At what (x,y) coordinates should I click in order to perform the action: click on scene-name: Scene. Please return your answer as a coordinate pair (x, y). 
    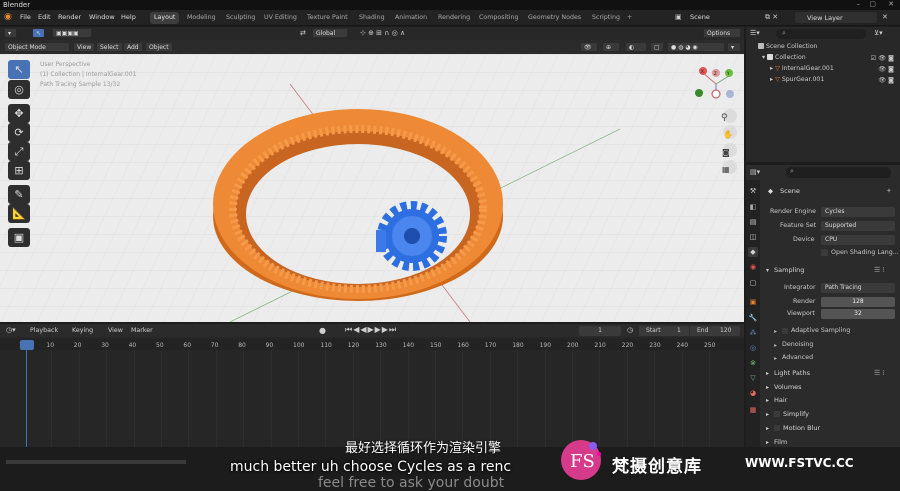
    Looking at the image, I should click on (700, 17).